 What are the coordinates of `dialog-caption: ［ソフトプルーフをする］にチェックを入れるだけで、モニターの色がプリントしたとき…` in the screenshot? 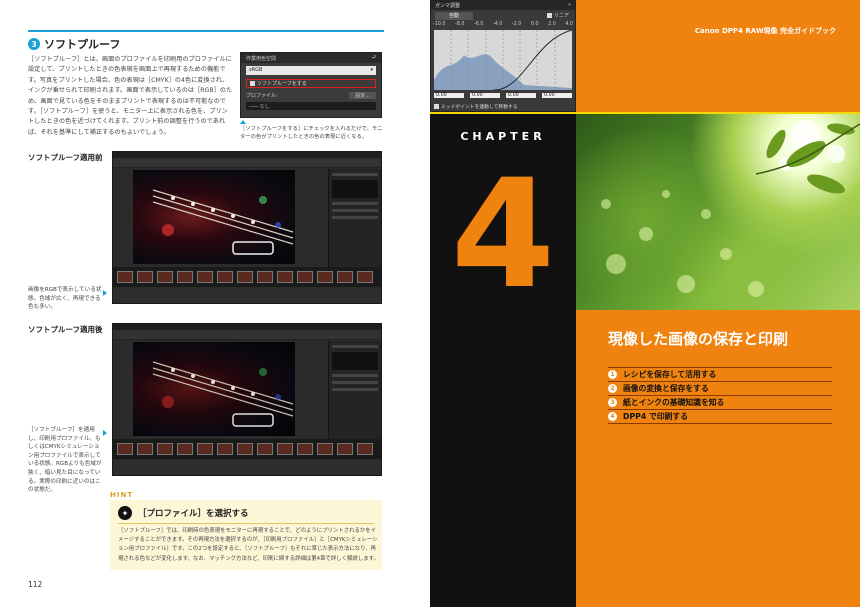 It's located at (311, 133).